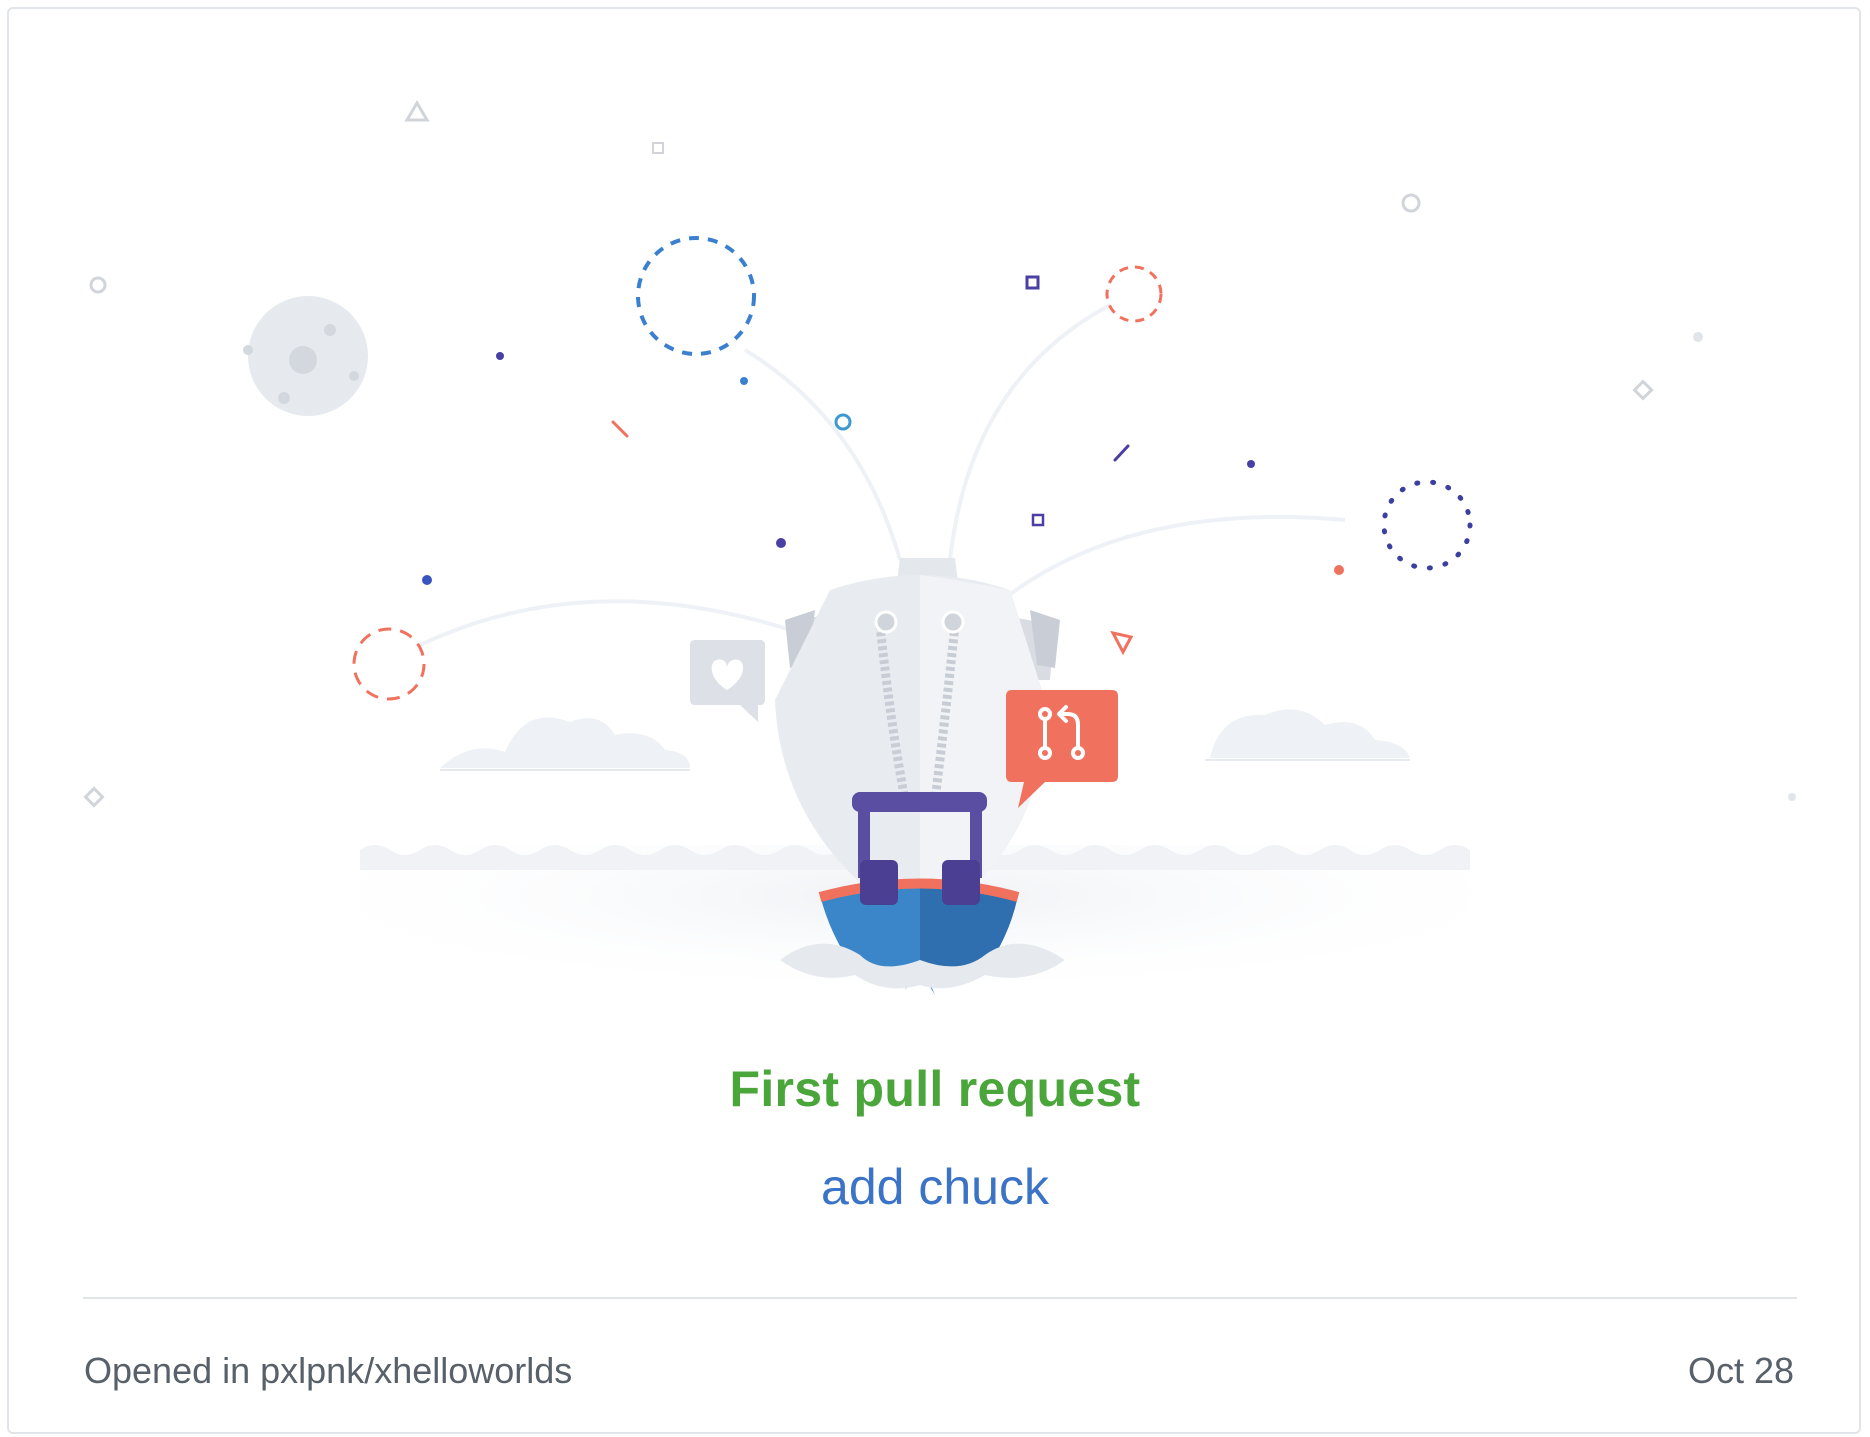 Image resolution: width=1870 pixels, height=1437 pixels. I want to click on opened-in-label: Opened in pxlpnk/xhelloworlds, so click(328, 1371).